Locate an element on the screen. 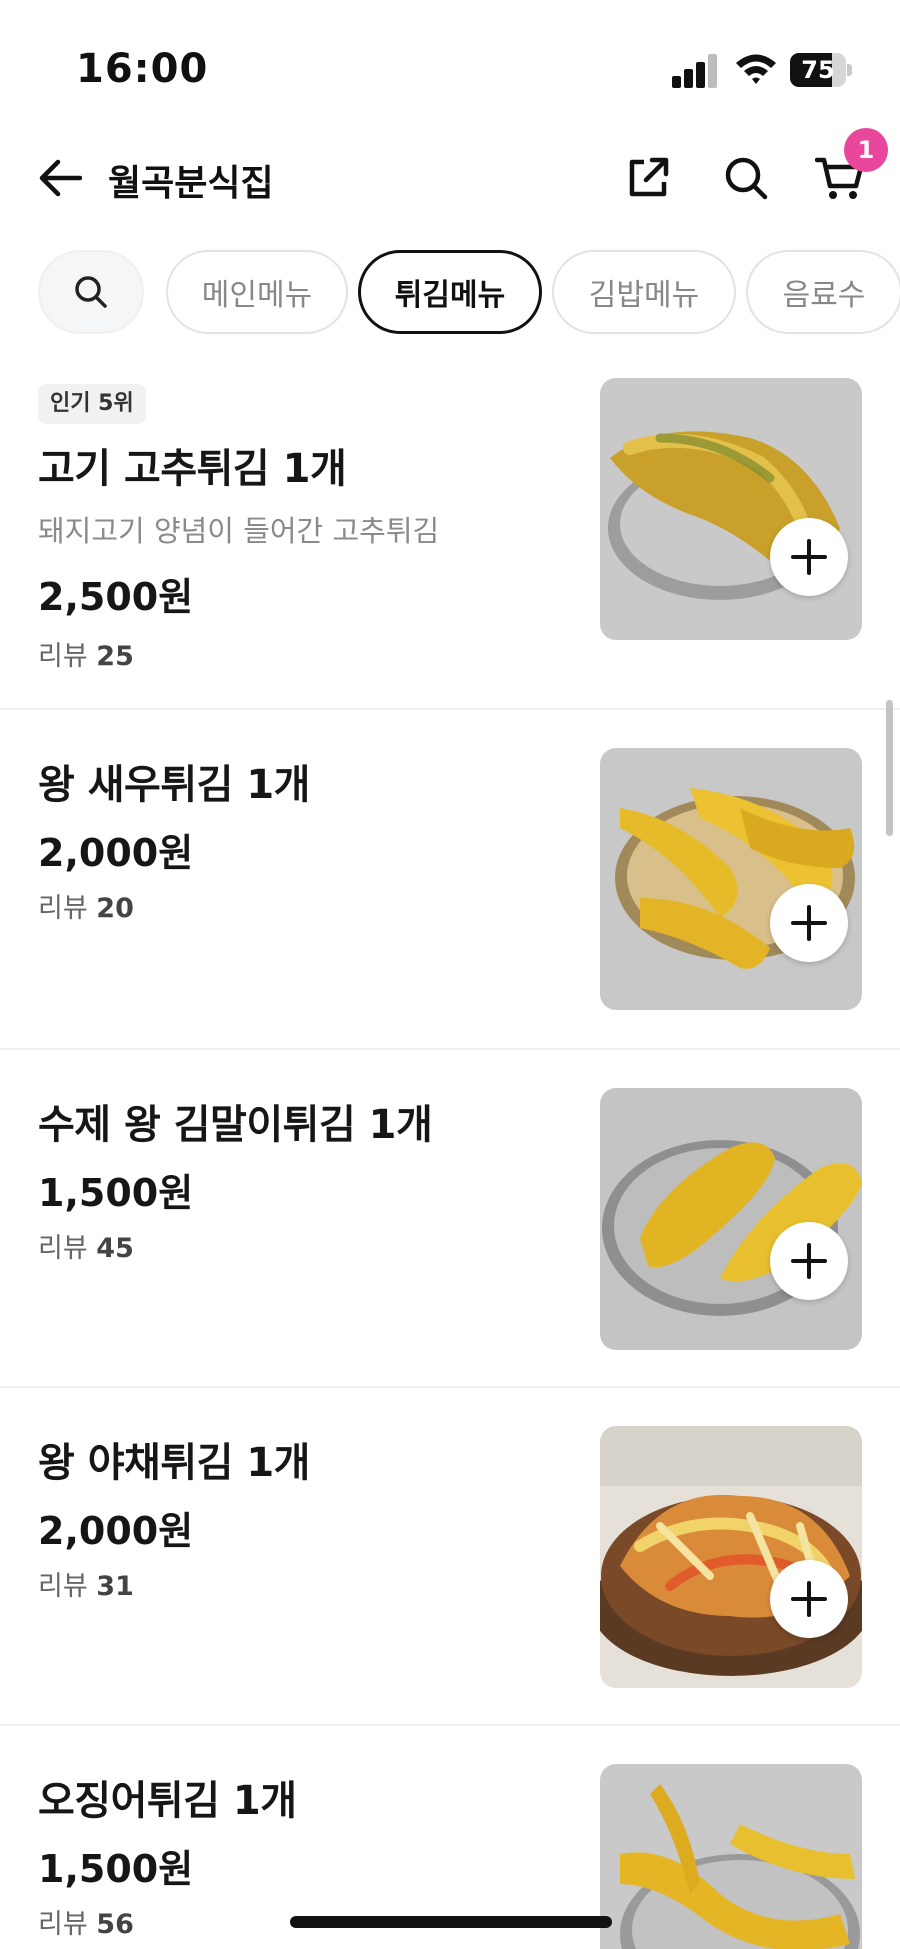 This screenshot has height=1949, width=900. arrow-left-icon is located at coordinates (60, 178).